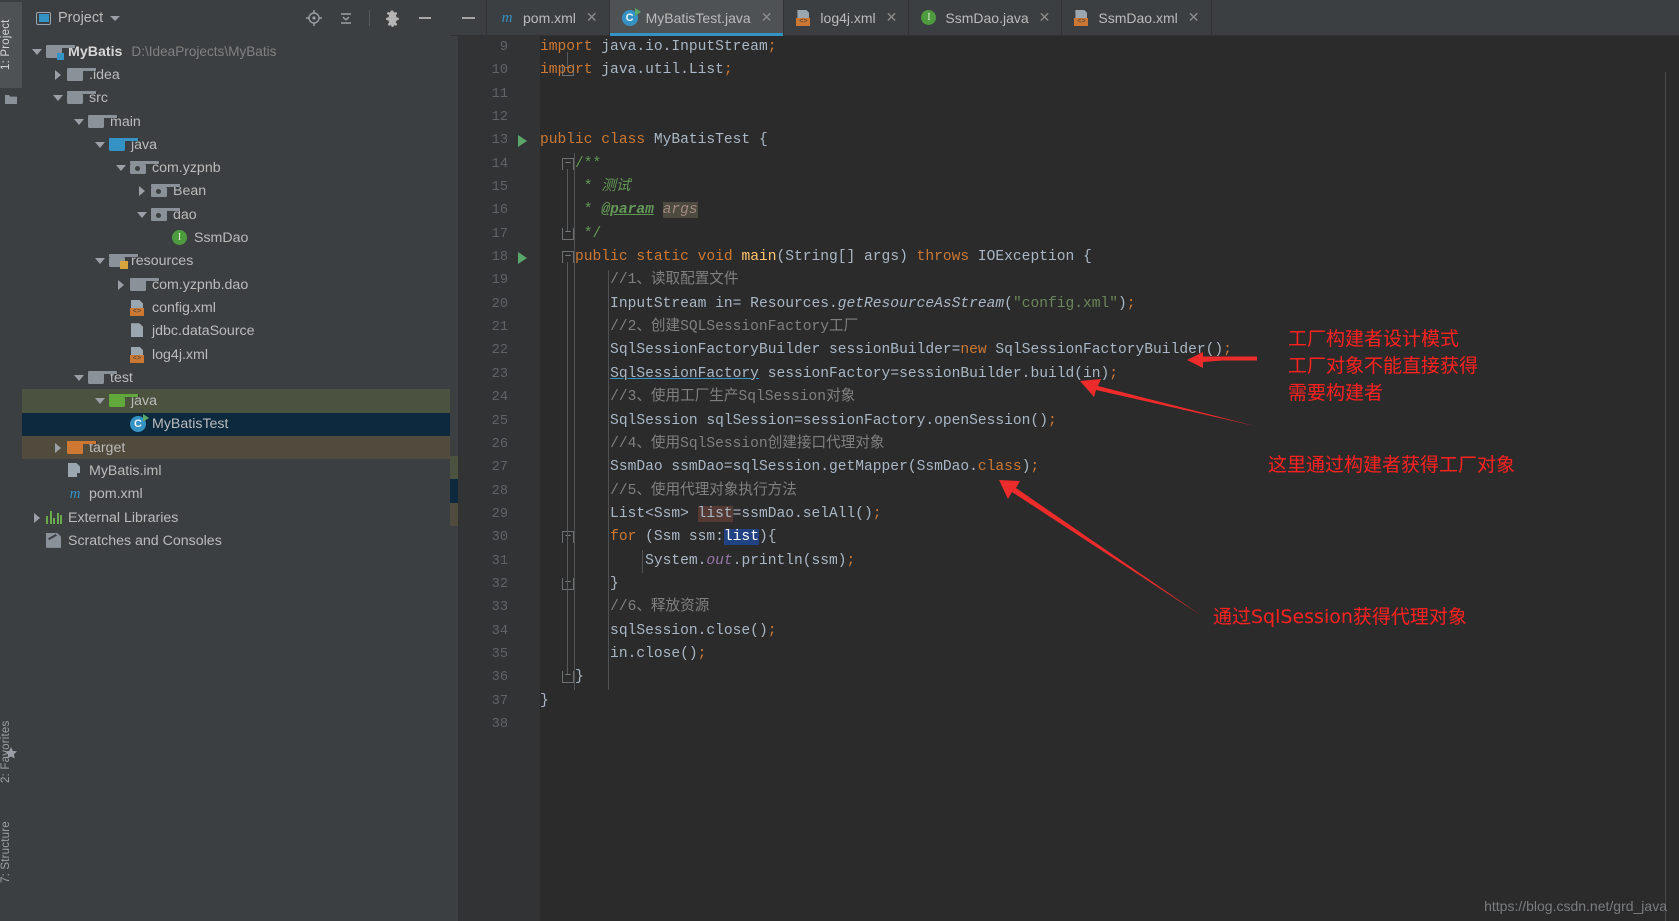 This screenshot has width=1679, height=921. Describe the element at coordinates (236, 307) in the screenshot. I see `tree-item-config-xml: <> config.xml` at that location.